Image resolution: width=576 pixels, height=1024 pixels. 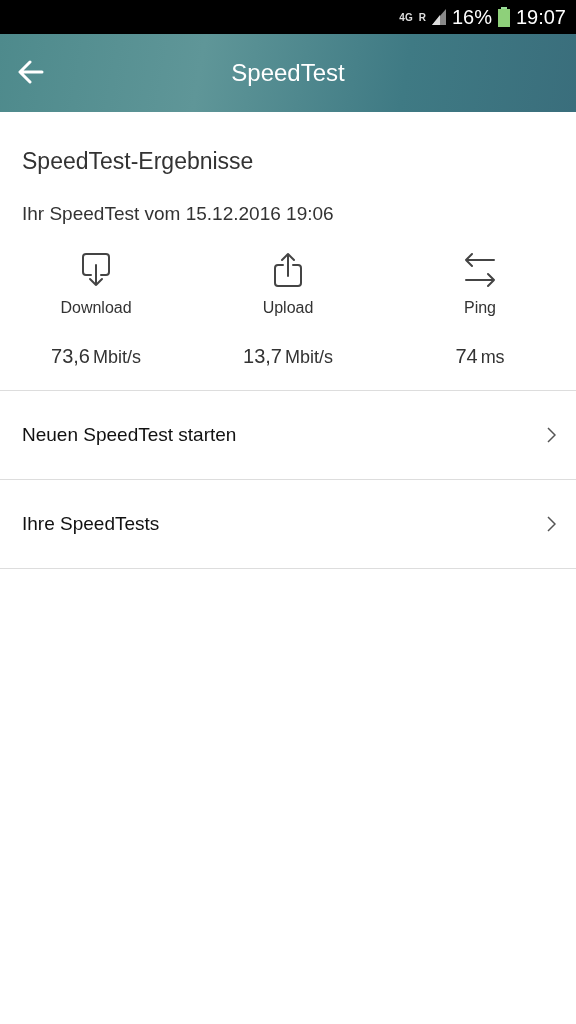 What do you see at coordinates (503, 17) in the screenshot?
I see `battery-icon` at bounding box center [503, 17].